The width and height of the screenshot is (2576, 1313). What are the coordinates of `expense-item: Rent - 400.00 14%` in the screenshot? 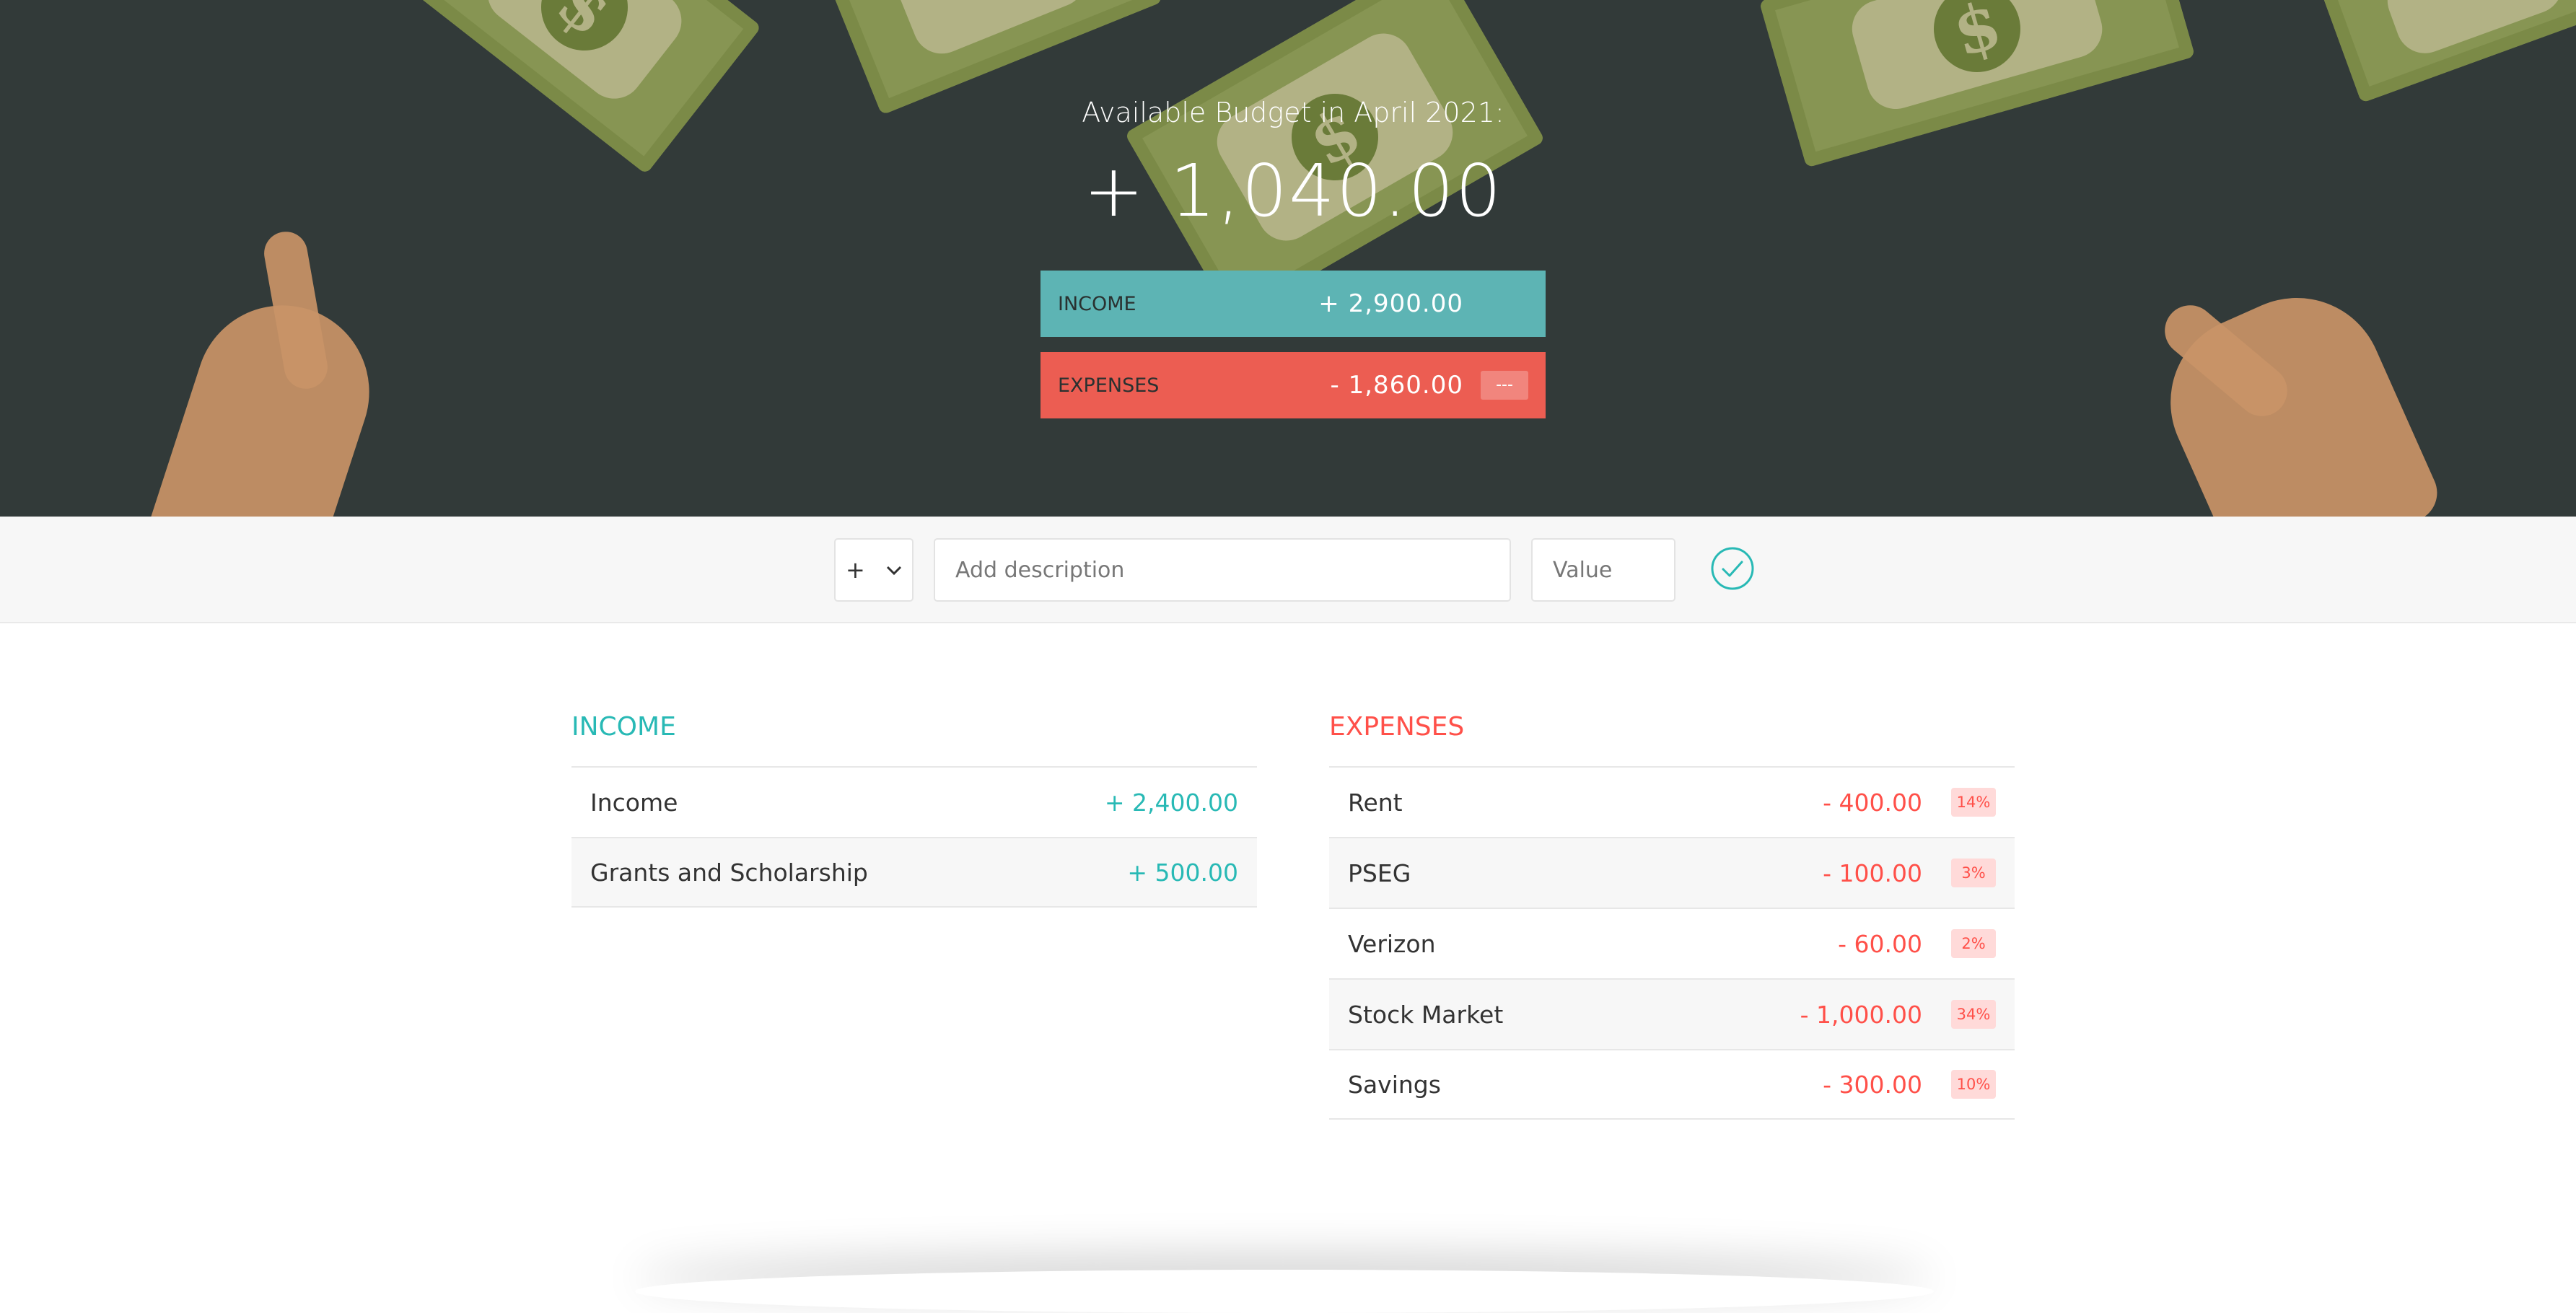 It's located at (1672, 801).